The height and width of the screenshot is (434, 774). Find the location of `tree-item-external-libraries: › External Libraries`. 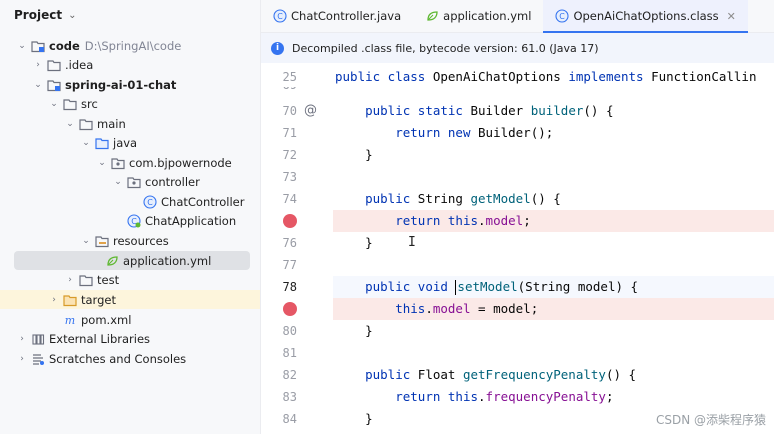

tree-item-external-libraries: › External Libraries is located at coordinates (128, 338).